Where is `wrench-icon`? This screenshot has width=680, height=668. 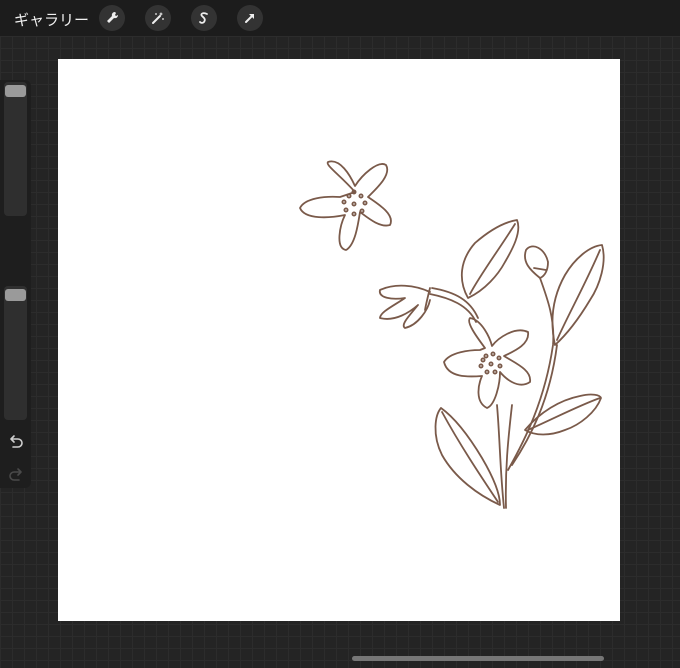 wrench-icon is located at coordinates (113, 17).